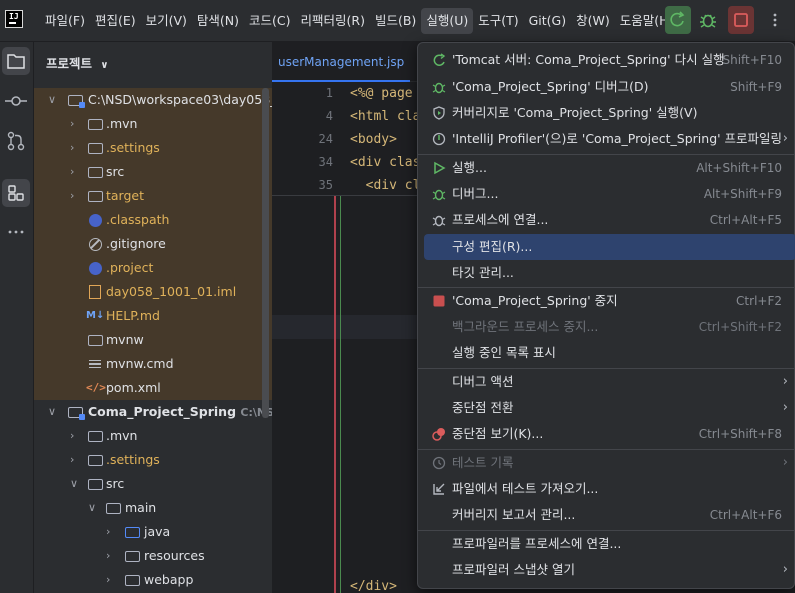 The width and height of the screenshot is (795, 593). Describe the element at coordinates (593, 21) in the screenshot. I see `menu-window: 창(W)` at that location.